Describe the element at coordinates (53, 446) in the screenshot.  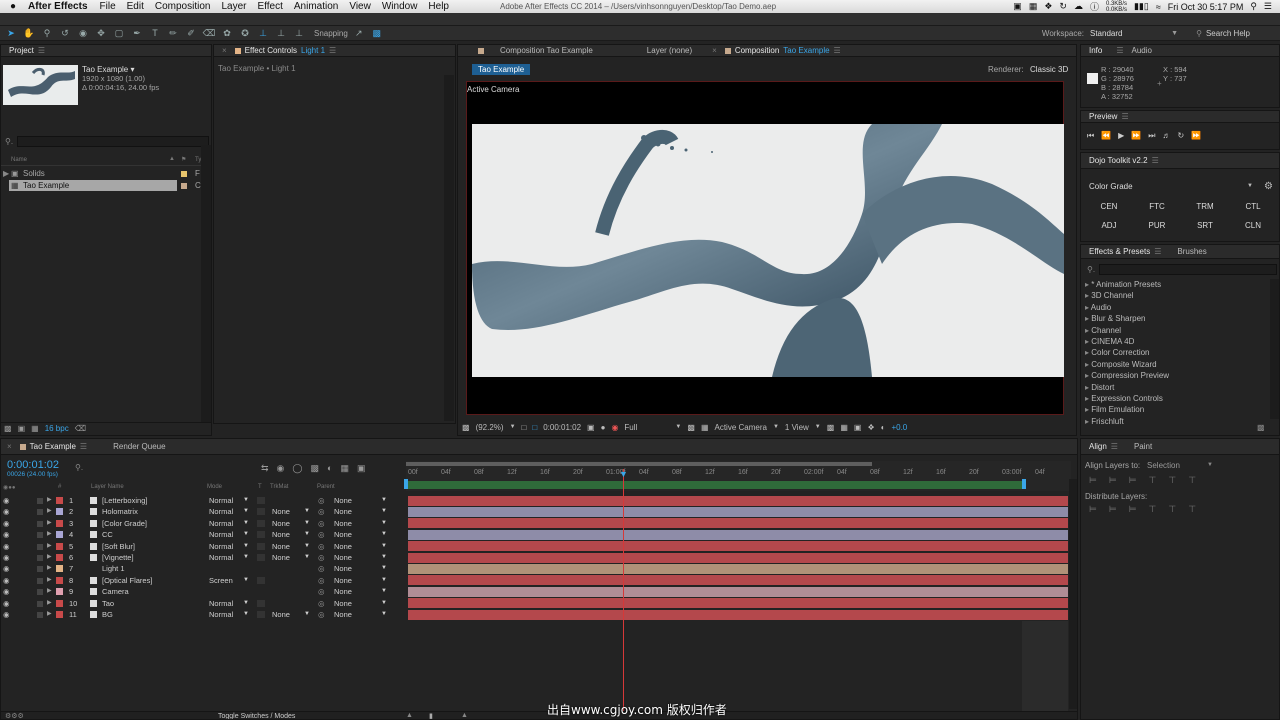
I see `tab-timeline-comp: Tao Example ☰` at that location.